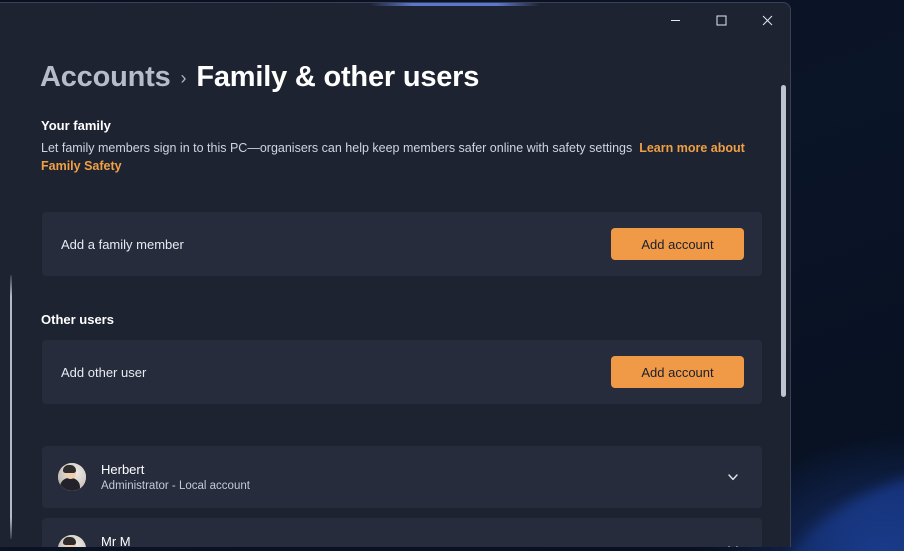 The image size is (904, 551). Describe the element at coordinates (123, 469) in the screenshot. I see `user-name: Herbert` at that location.